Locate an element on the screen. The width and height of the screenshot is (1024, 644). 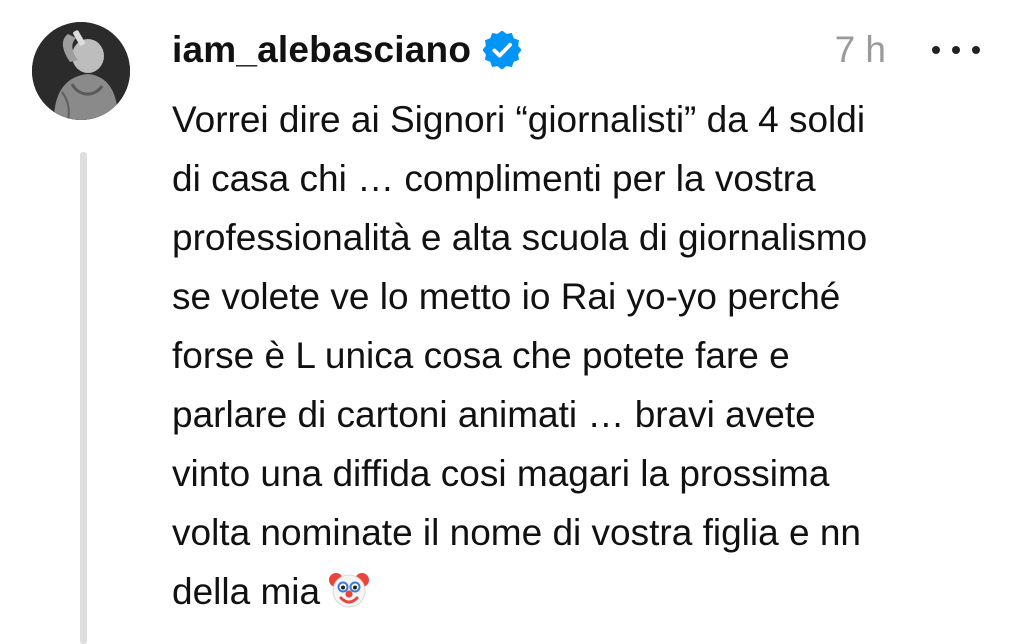
comment-line: parlare di cartoni animati … bravi avete is located at coordinates (494, 414).